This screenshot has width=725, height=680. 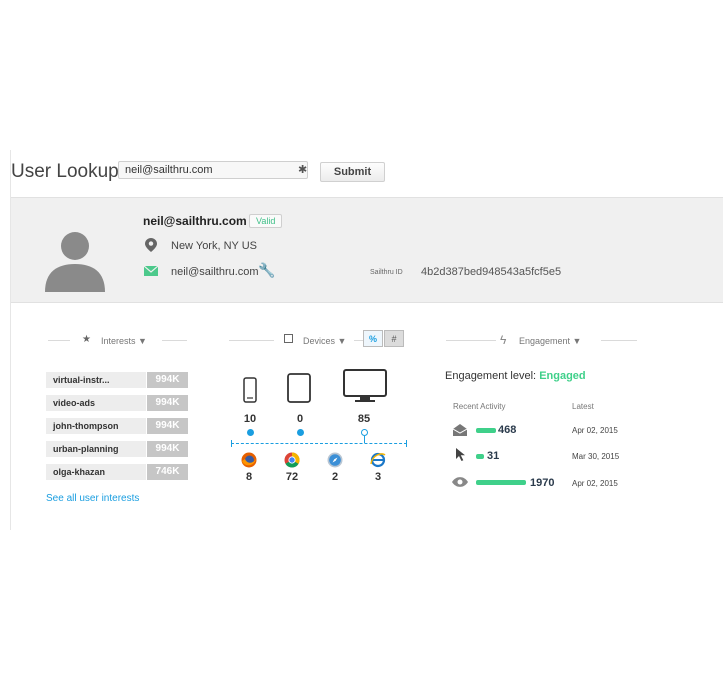 What do you see at coordinates (75, 262) in the screenshot?
I see `avatar` at bounding box center [75, 262].